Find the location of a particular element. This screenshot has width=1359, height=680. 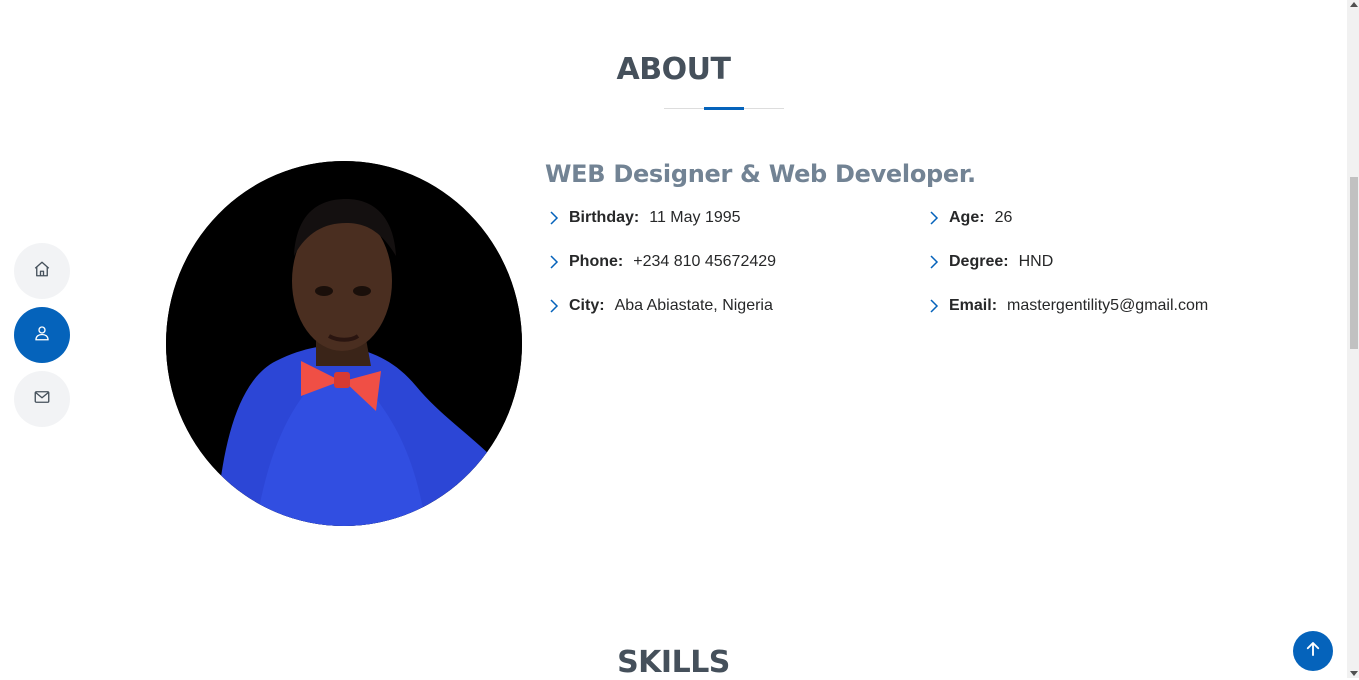

city-label: City: is located at coordinates (587, 305).